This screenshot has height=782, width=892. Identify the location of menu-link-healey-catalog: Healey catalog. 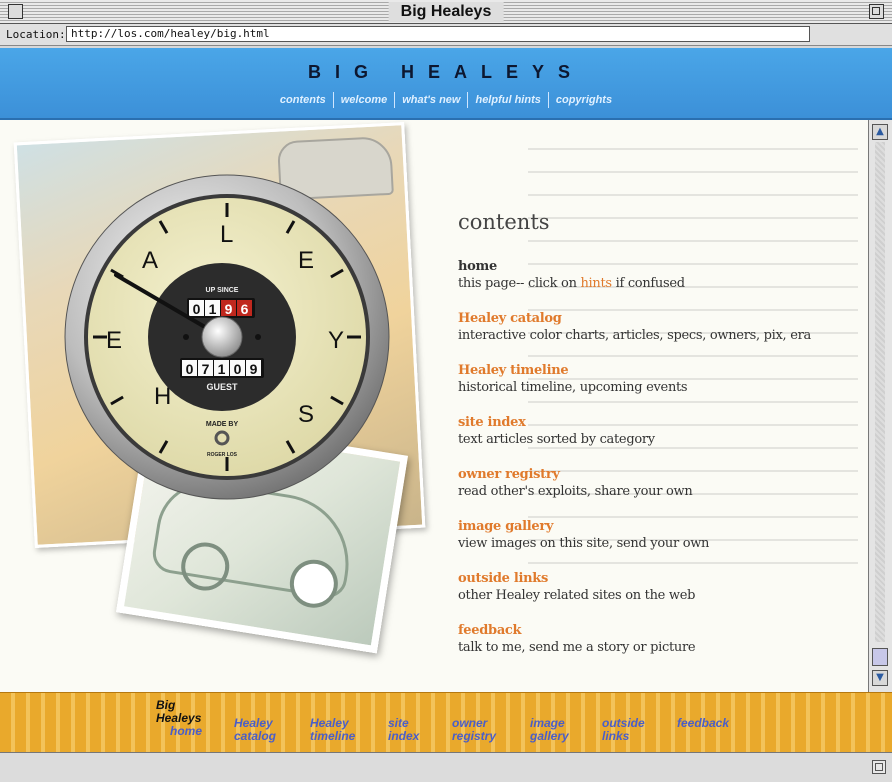
(658, 318).